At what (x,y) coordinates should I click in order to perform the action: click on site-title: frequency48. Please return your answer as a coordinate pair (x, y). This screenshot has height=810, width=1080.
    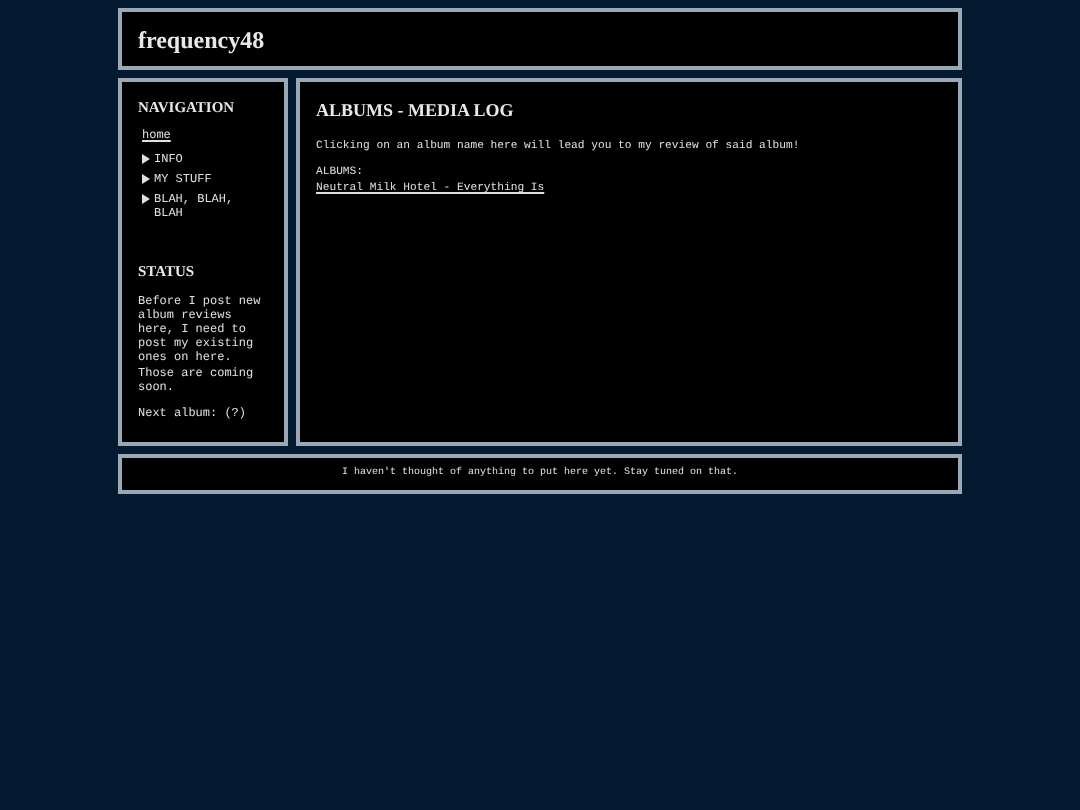
    Looking at the image, I should click on (201, 40).